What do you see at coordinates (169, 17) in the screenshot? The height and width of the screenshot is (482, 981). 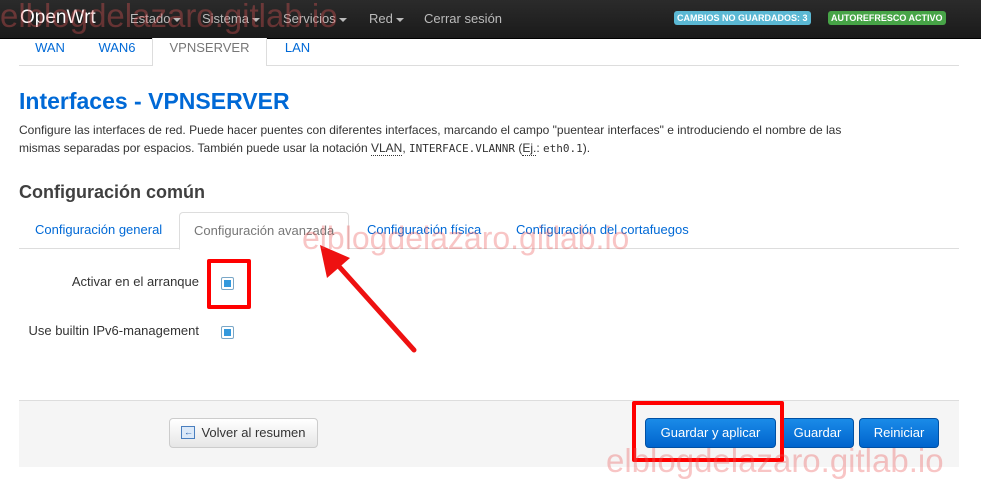 I see `watermark-top: elblogdelazaro.gitlab.io` at bounding box center [169, 17].